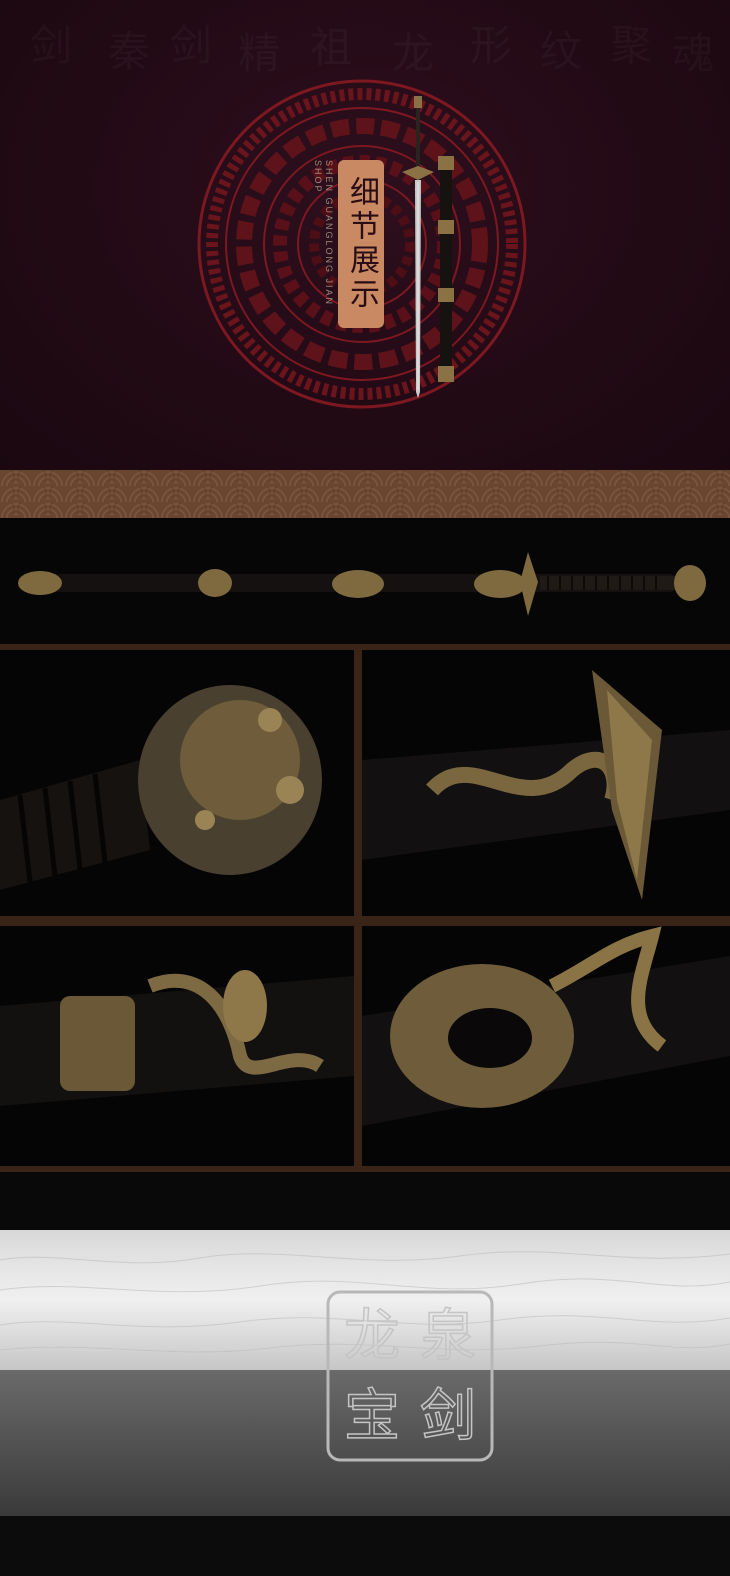 The height and width of the screenshot is (1576, 730). Describe the element at coordinates (362, 584) in the screenshot. I see `sword-panorama-image` at that location.